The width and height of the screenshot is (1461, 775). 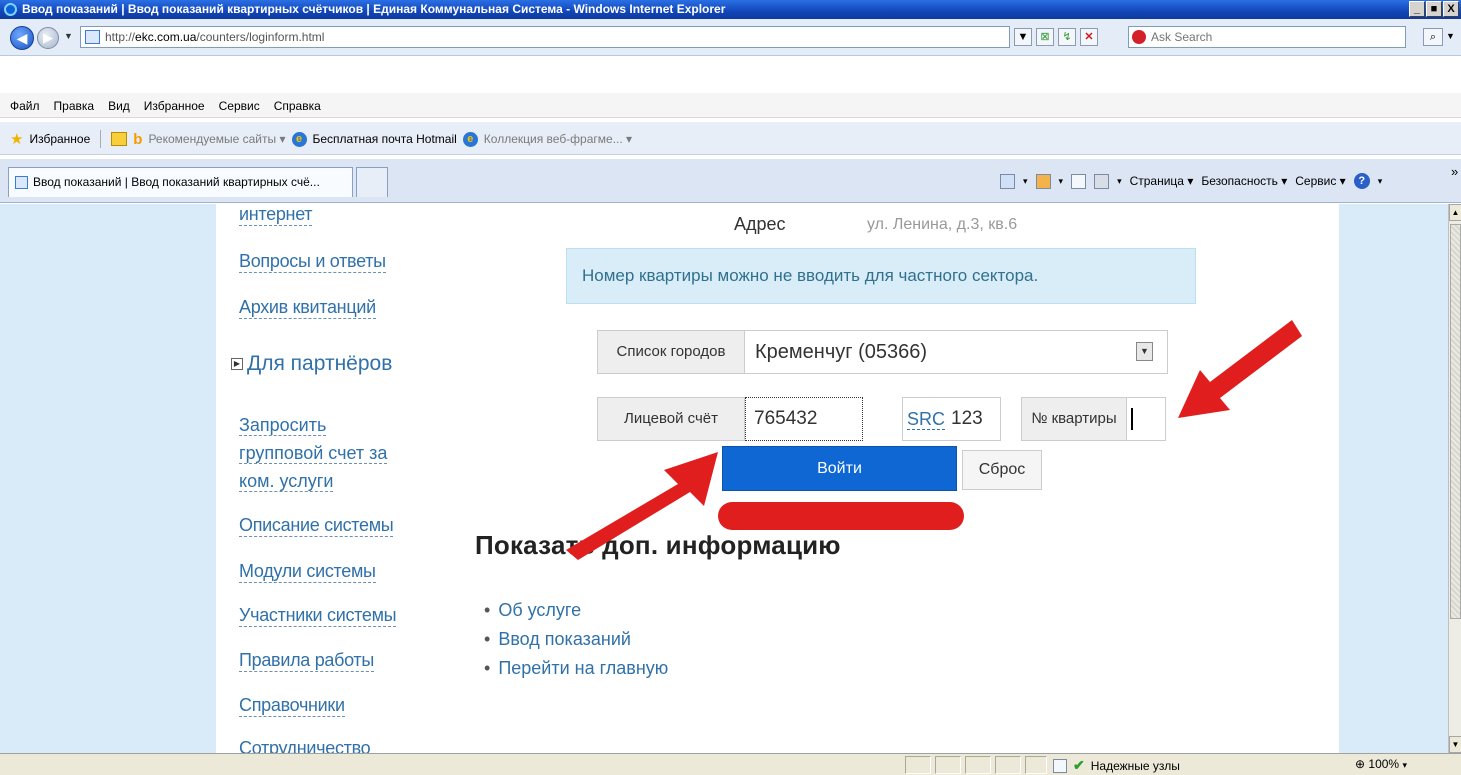 I want to click on sidebar-link-directories: Справочники, so click(x=292, y=706).